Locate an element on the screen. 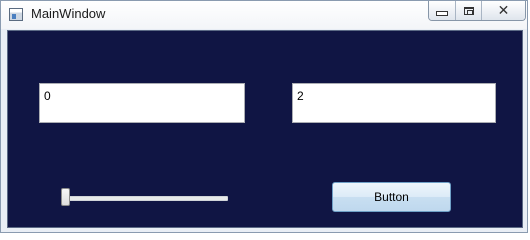 The height and width of the screenshot is (240, 530). value-slider is located at coordinates (143, 197).